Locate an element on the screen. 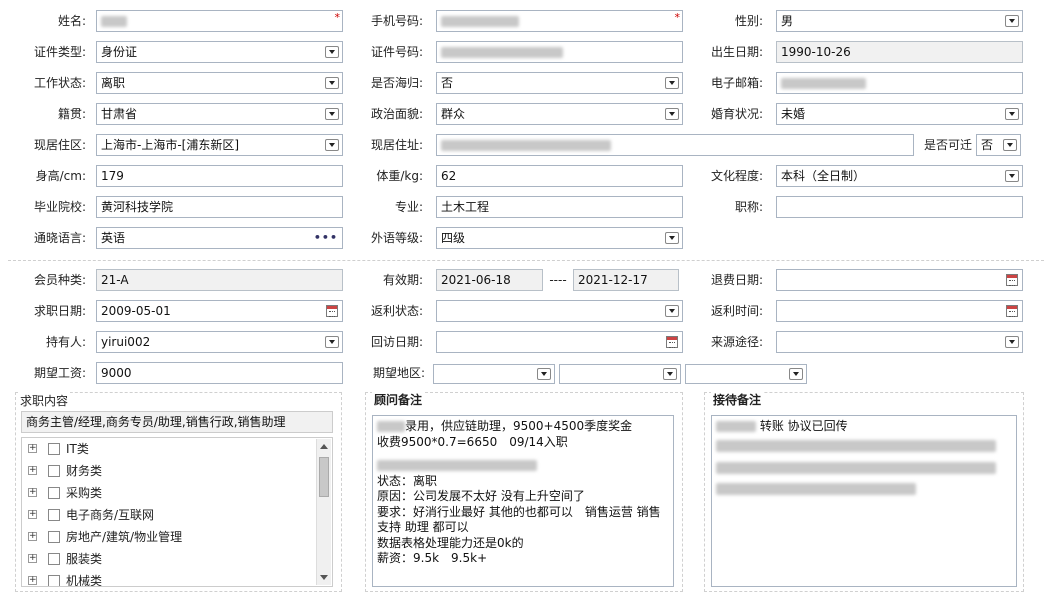  lang-level-select: 四级 is located at coordinates (559, 238).